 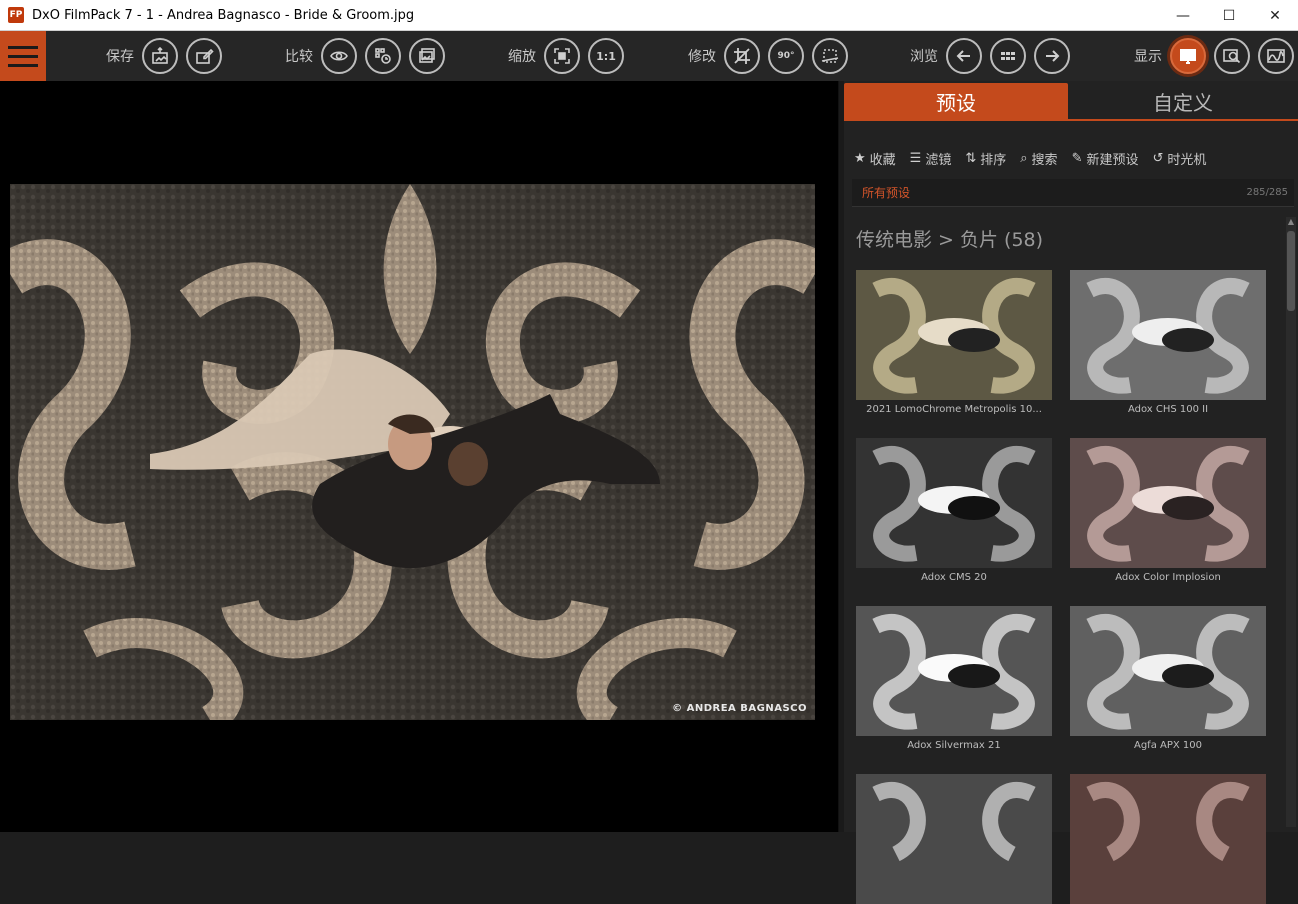 I want to click on fullscreen-display-button, so click(x=1188, y=56).